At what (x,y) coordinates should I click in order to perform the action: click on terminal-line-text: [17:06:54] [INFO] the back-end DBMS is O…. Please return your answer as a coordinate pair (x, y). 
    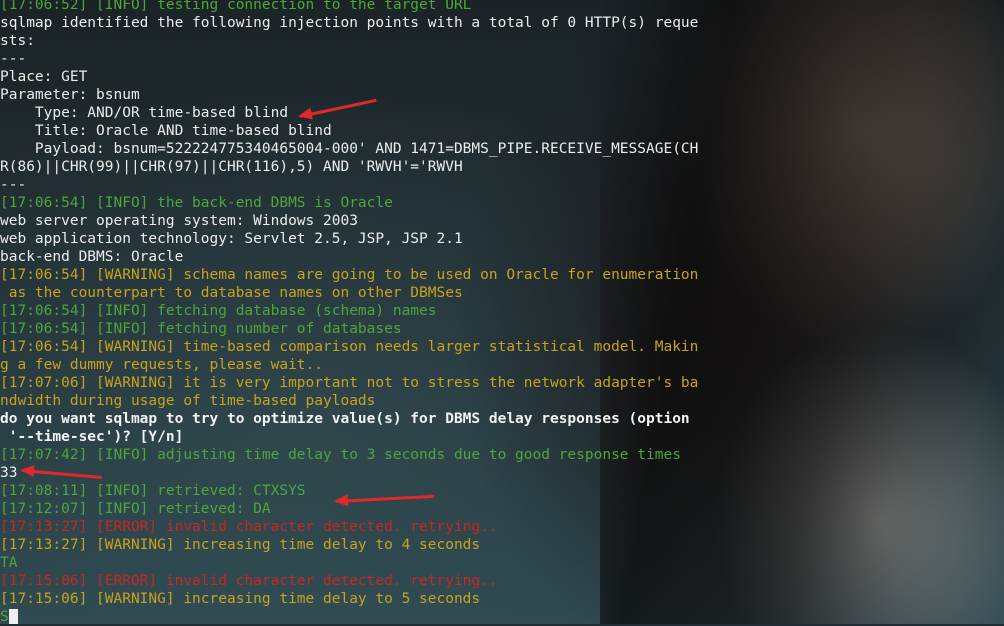
    Looking at the image, I should click on (196, 203).